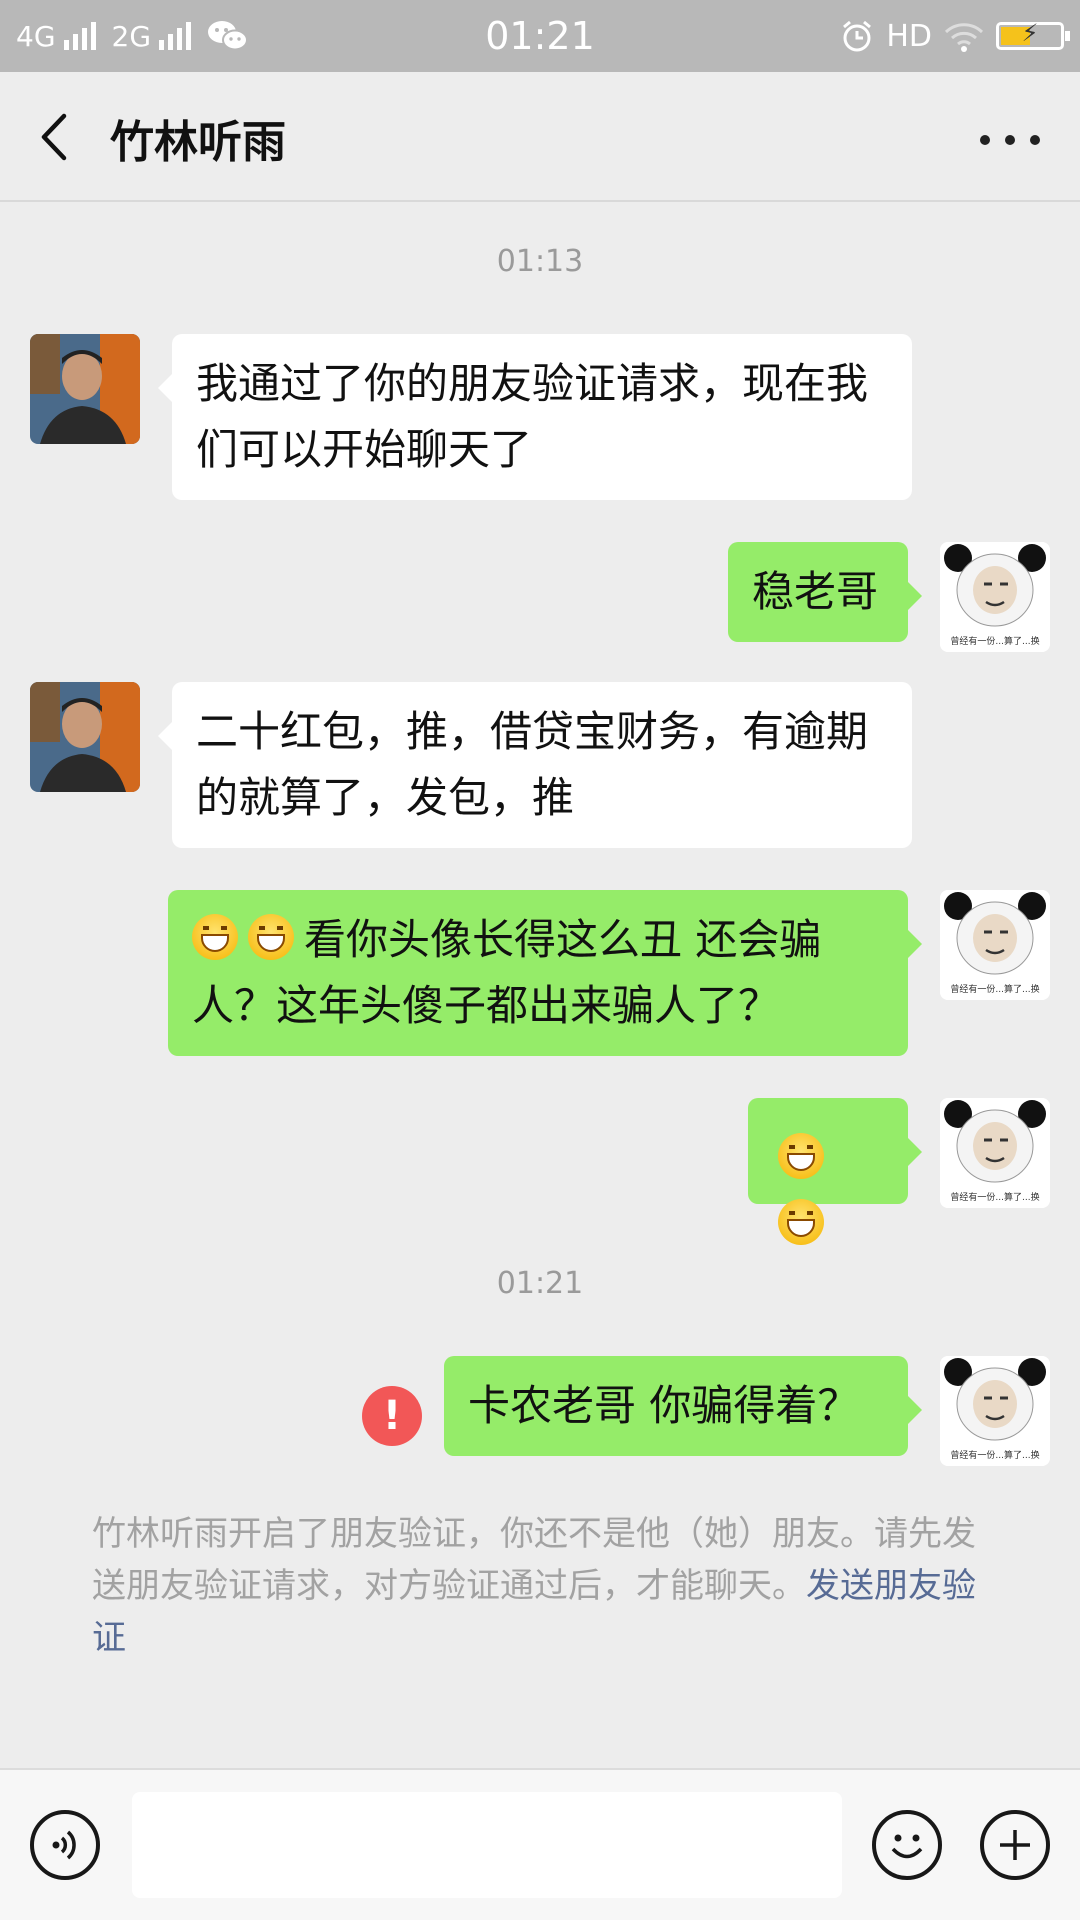 Image resolution: width=1080 pixels, height=1920 pixels. I want to click on voice-icon, so click(65, 1845).